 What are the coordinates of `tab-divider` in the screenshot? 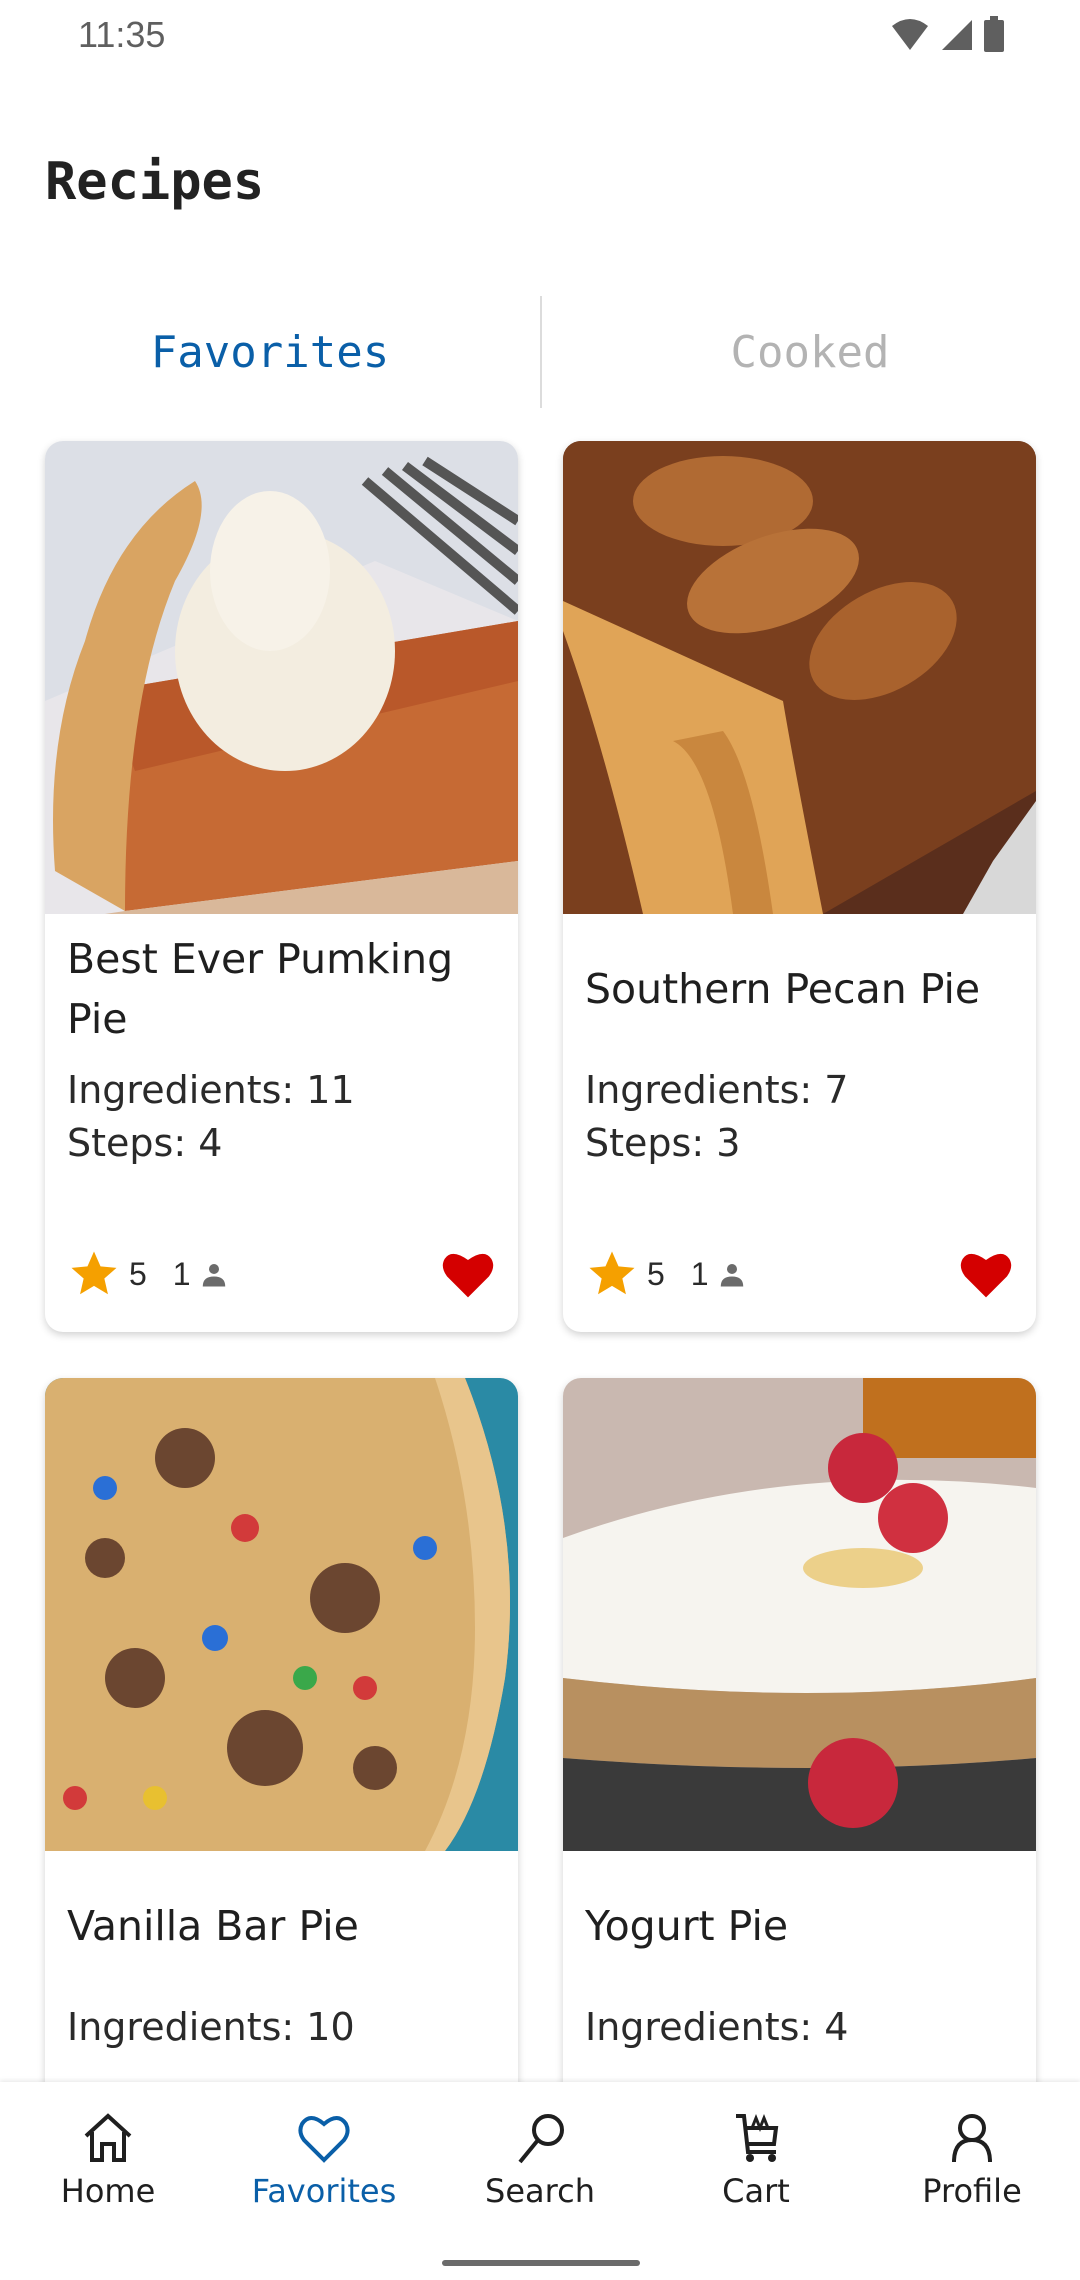 It's located at (541, 352).